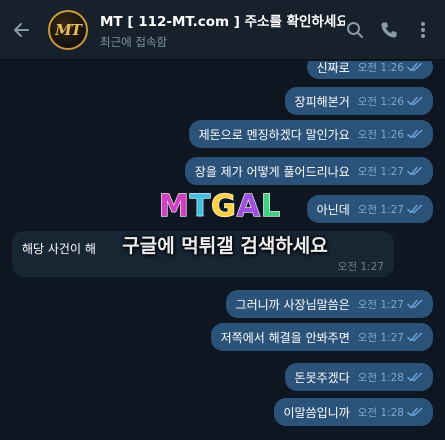 The height and width of the screenshot is (440, 445). What do you see at coordinates (316, 412) in the screenshot?
I see `message-text: 이말씀입니까` at bounding box center [316, 412].